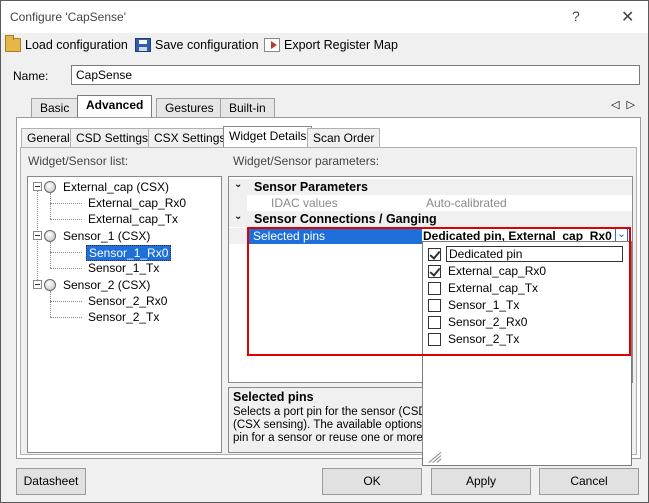  I want to click on save-icon, so click(143, 45).